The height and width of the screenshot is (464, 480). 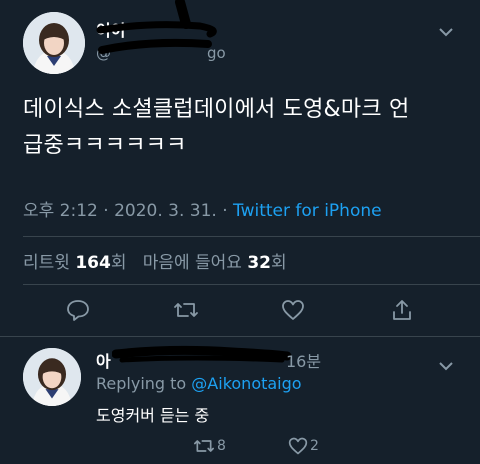 I want to click on reply-author-name: 아, so click(x=103, y=360).